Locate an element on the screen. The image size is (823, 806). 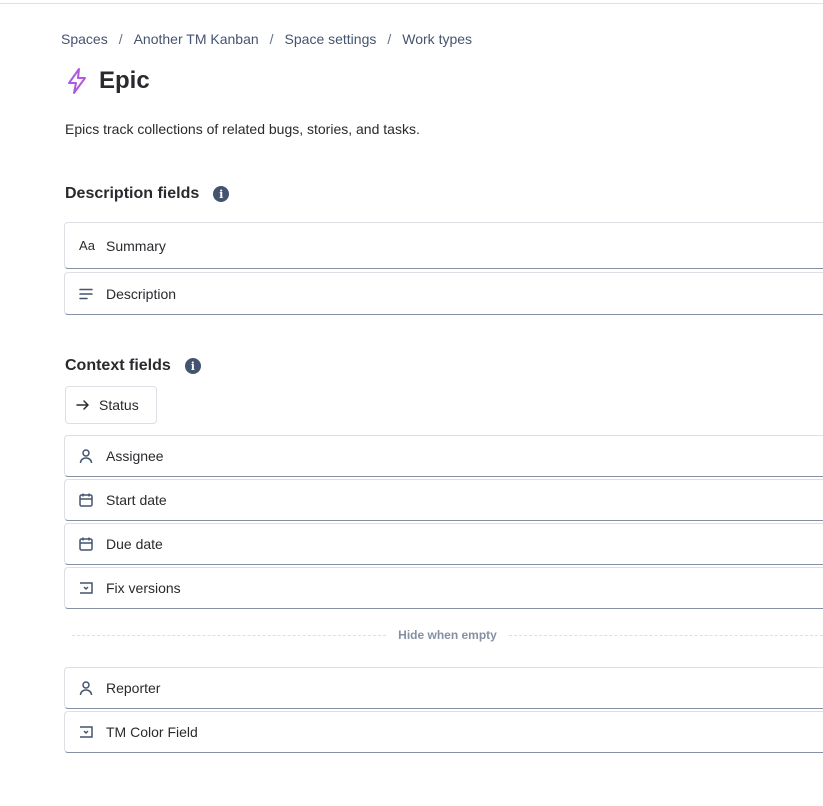
field-label: Summary is located at coordinates (136, 245).